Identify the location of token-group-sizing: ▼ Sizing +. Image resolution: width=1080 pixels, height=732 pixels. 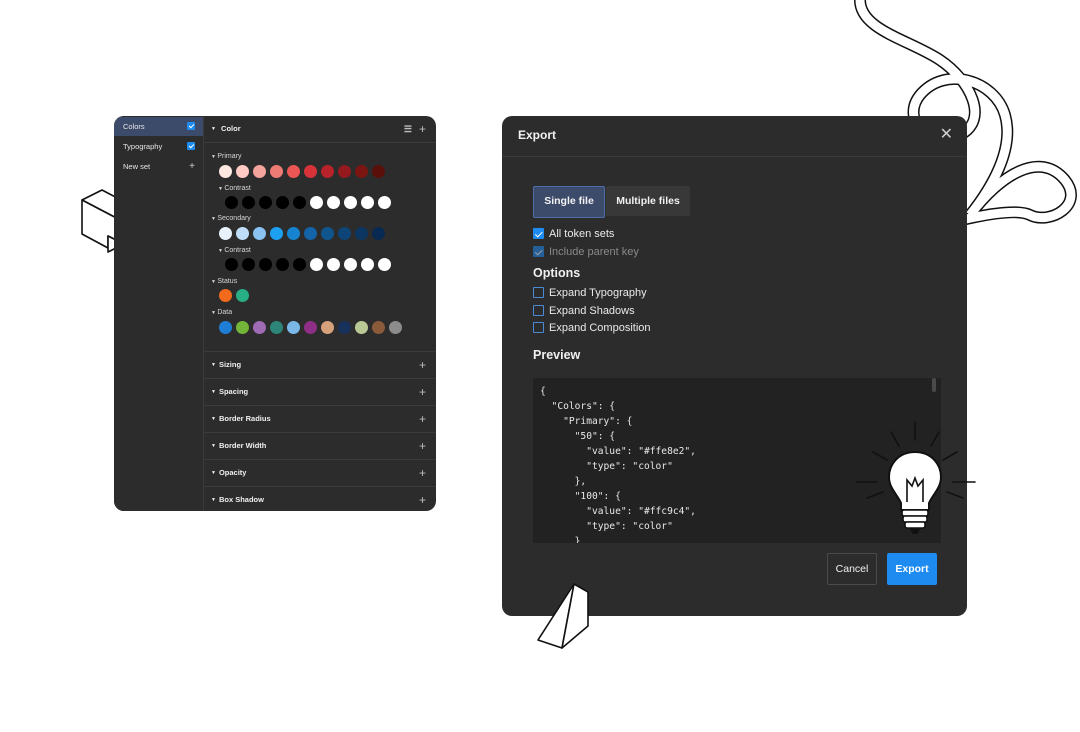
(320, 365).